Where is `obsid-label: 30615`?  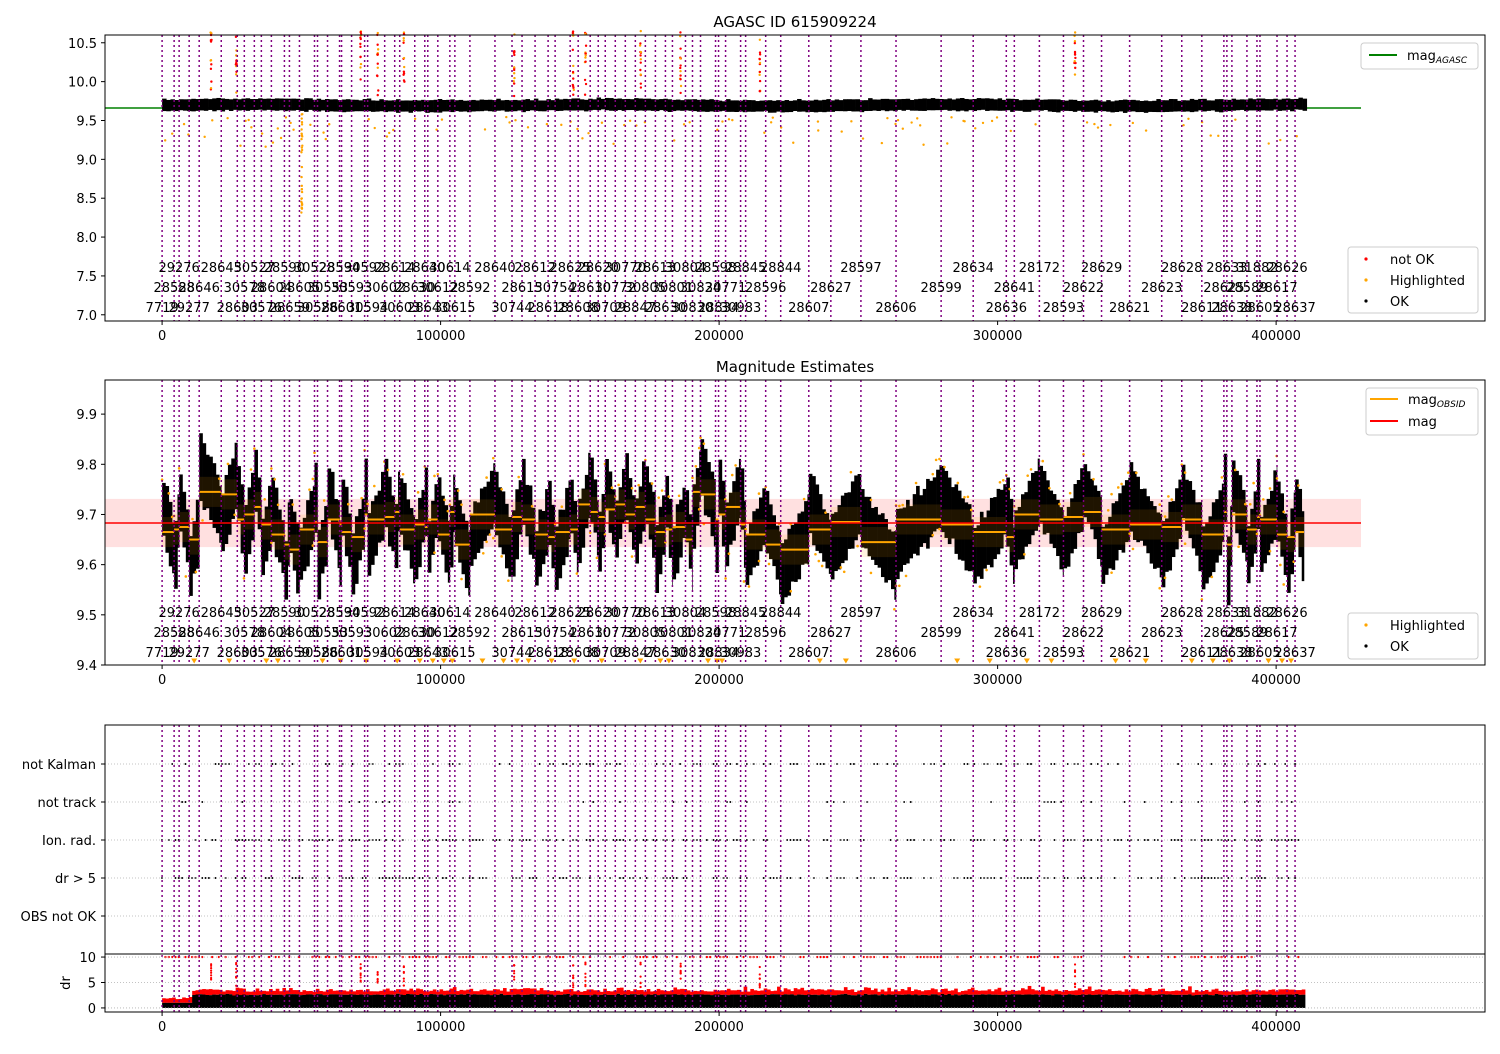
obsid-label: 30615 is located at coordinates (454, 653).